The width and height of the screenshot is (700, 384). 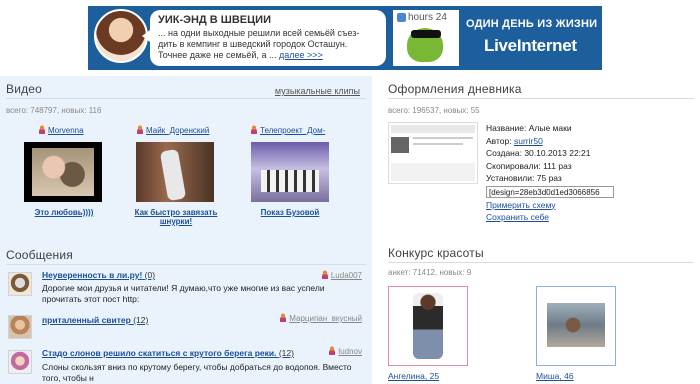 What do you see at coordinates (61, 130) in the screenshot?
I see `video-user-link: Morvenna` at bounding box center [61, 130].